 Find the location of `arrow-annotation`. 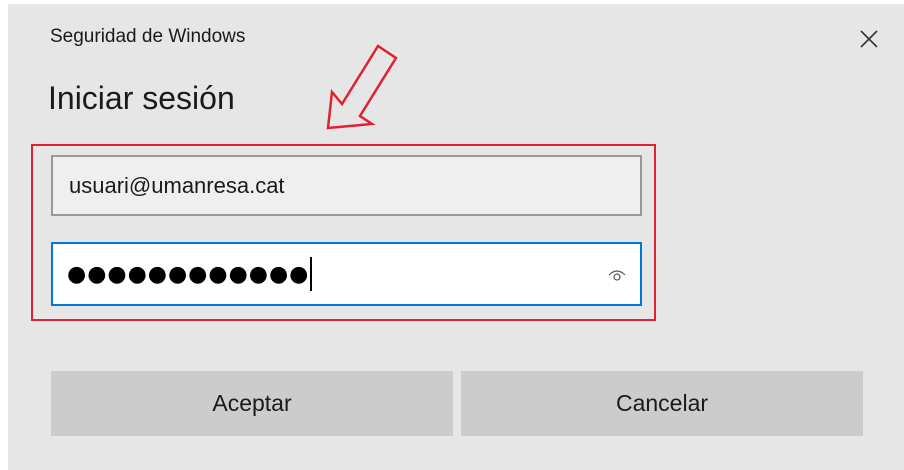

arrow-annotation is located at coordinates (364, 90).